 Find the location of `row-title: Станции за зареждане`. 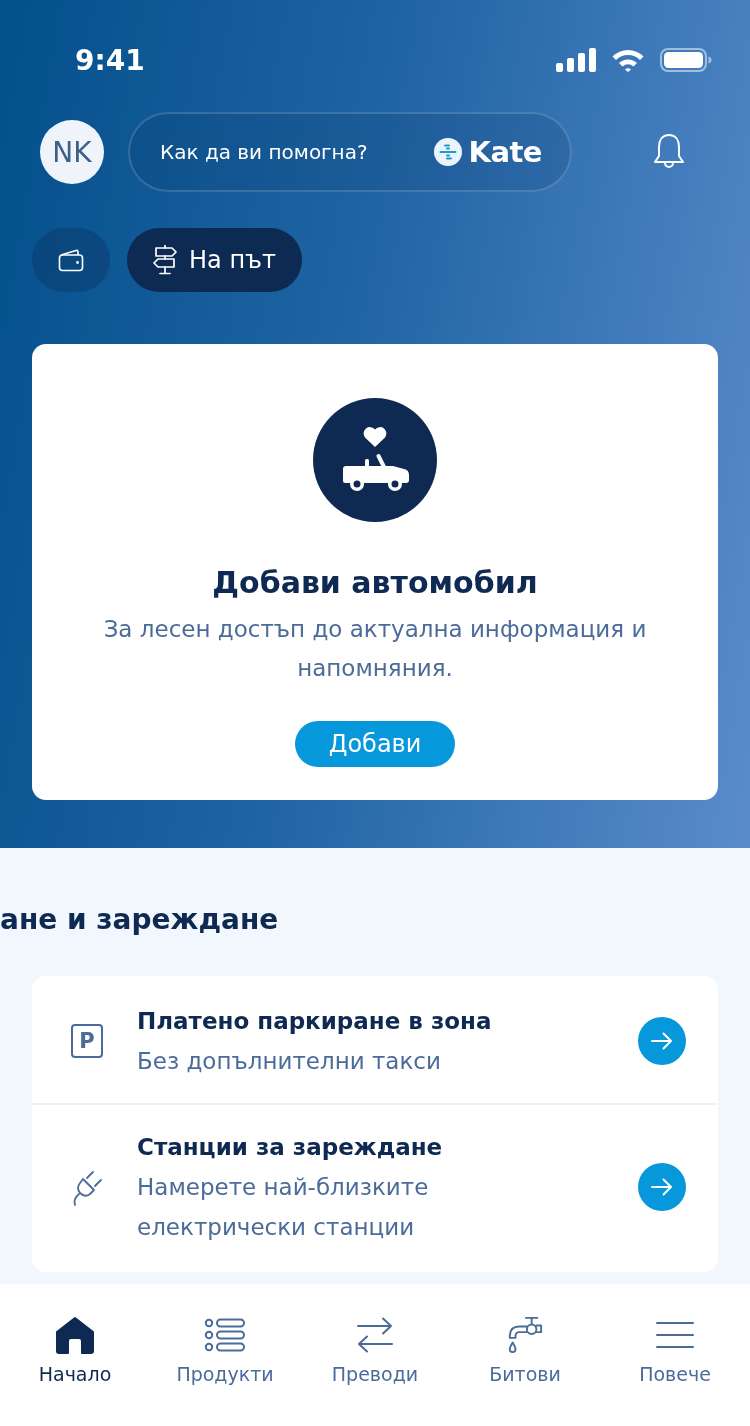

row-title: Станции за зареждане is located at coordinates (290, 1147).